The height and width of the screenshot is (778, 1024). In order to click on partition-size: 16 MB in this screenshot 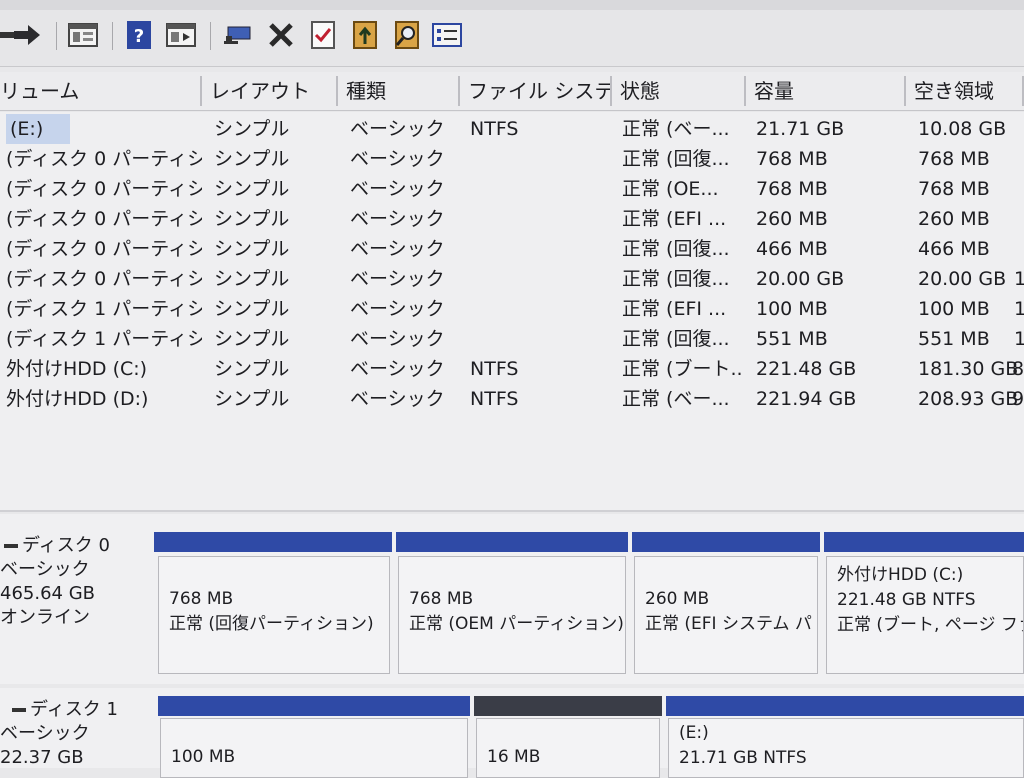, I will do `click(514, 757)`.